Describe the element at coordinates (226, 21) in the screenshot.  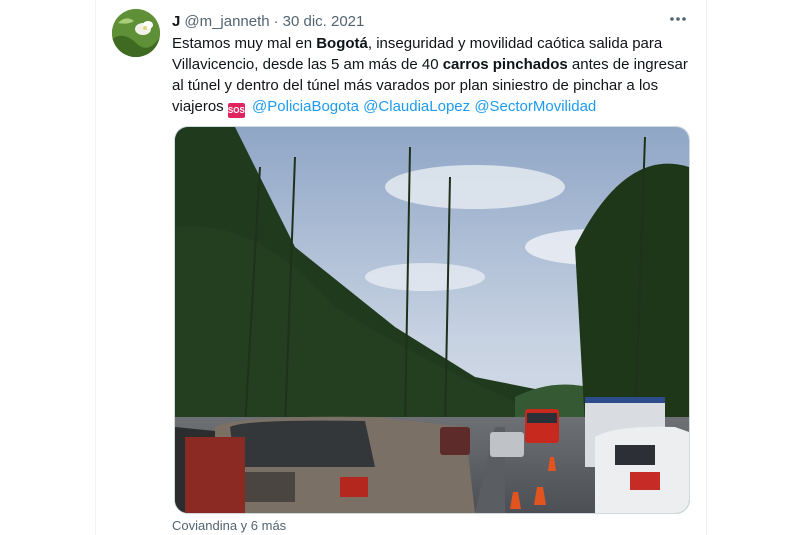
I see `user-handle: @m_janneth` at that location.